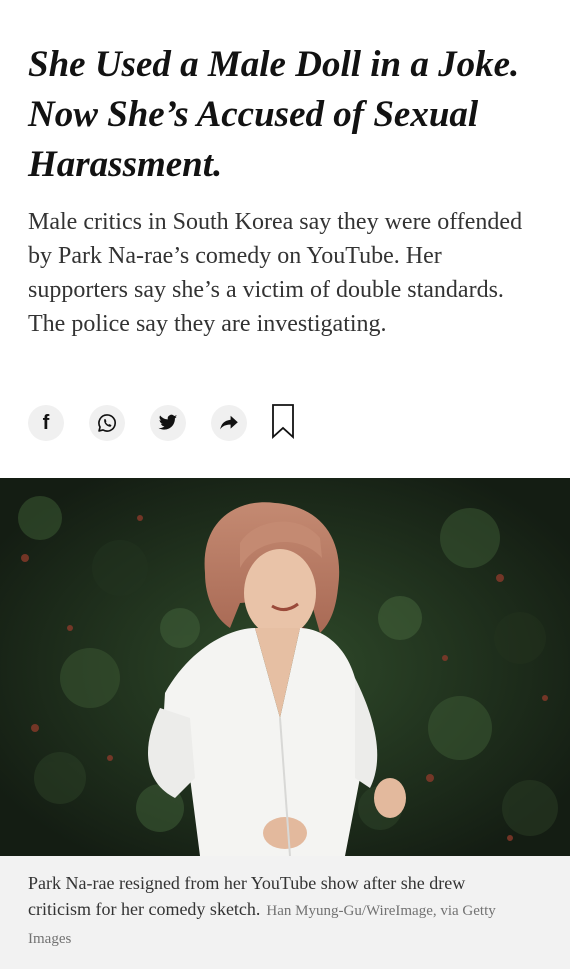 This screenshot has width=570, height=969. I want to click on facebook-share-button: f, so click(46, 423).